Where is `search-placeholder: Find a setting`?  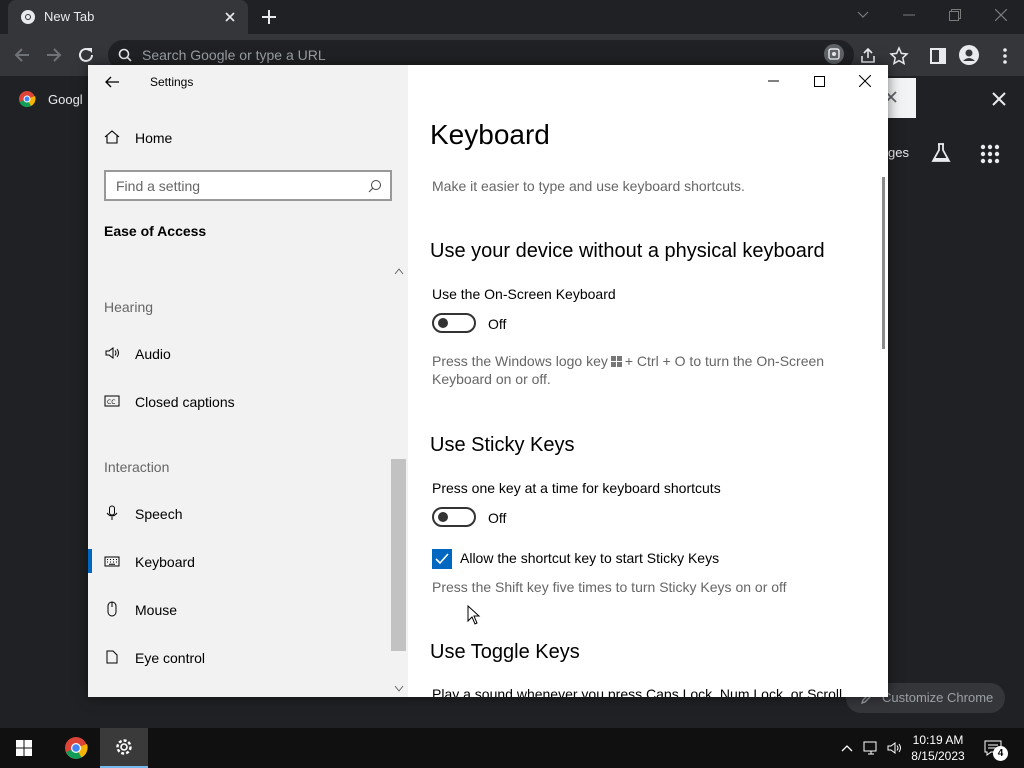
search-placeholder: Find a setting is located at coordinates (158, 186).